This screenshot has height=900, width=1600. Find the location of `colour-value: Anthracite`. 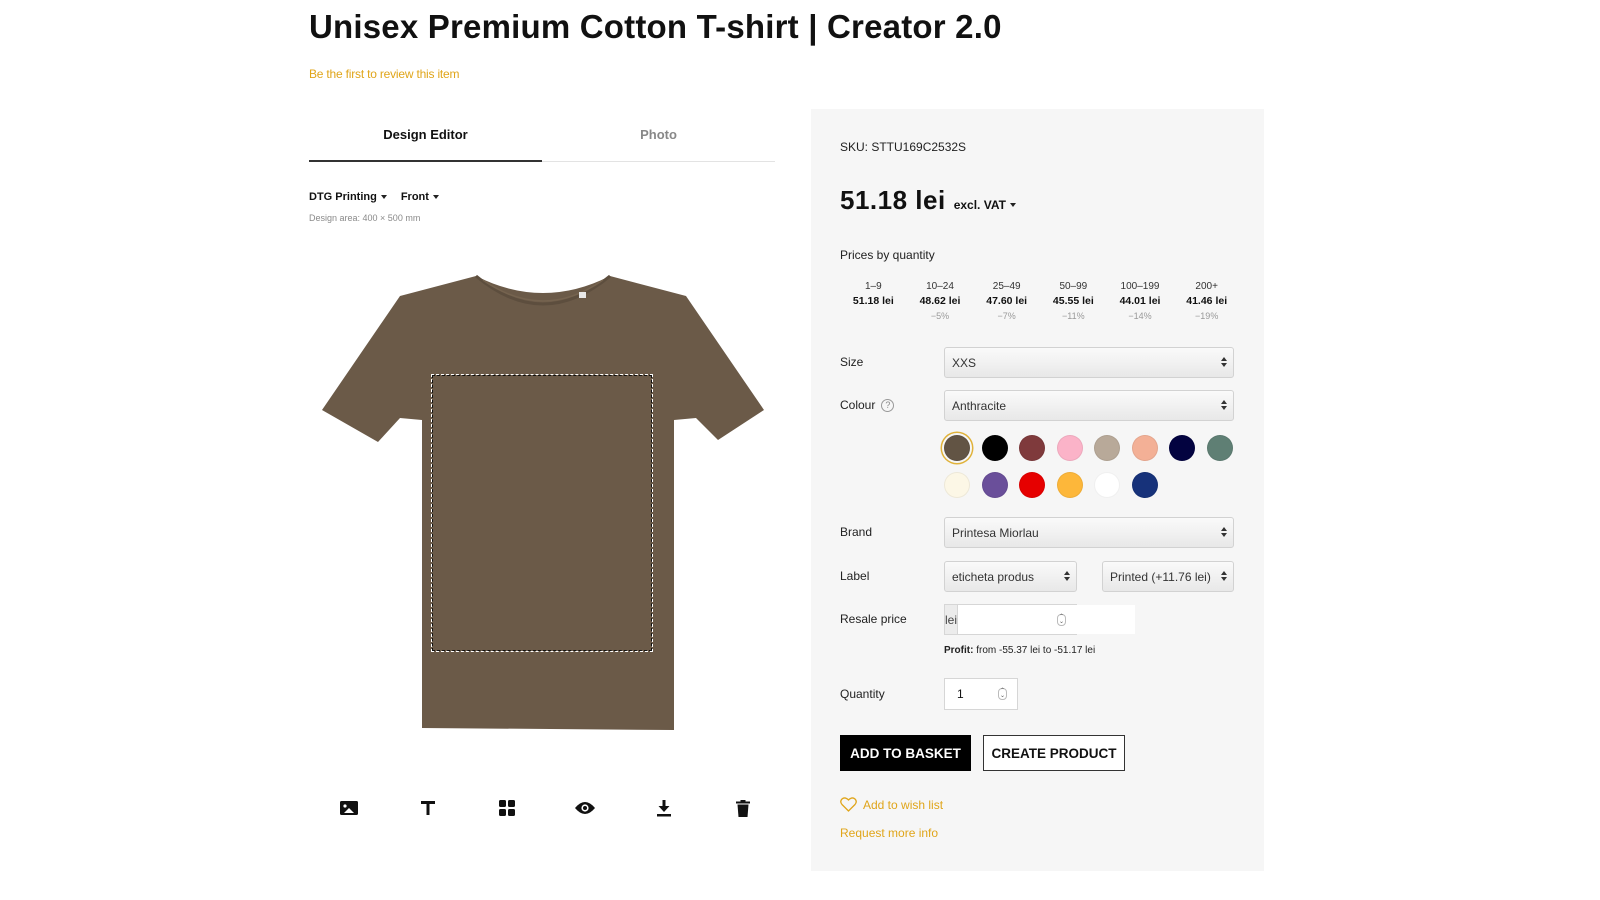

colour-value: Anthracite is located at coordinates (979, 405).